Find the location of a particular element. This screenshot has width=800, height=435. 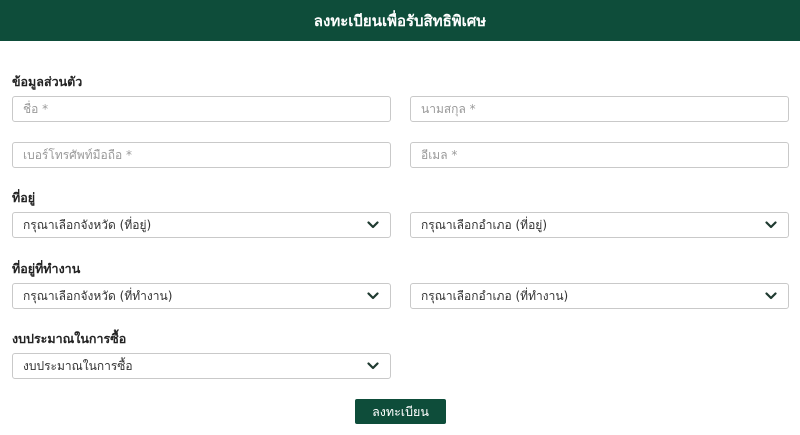

page-title: ลงทะเบียนเพื่อรับสิทธิพิเศษ is located at coordinates (400, 20).